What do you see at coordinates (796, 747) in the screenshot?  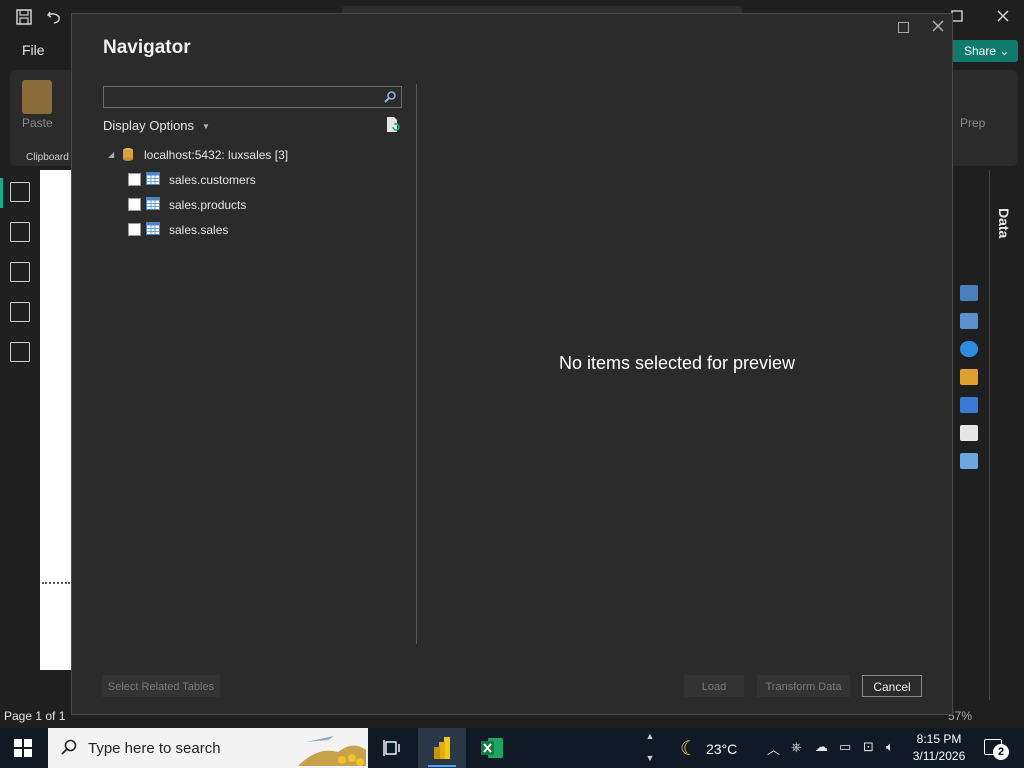 I see `meet-now-icon: ⎈` at bounding box center [796, 747].